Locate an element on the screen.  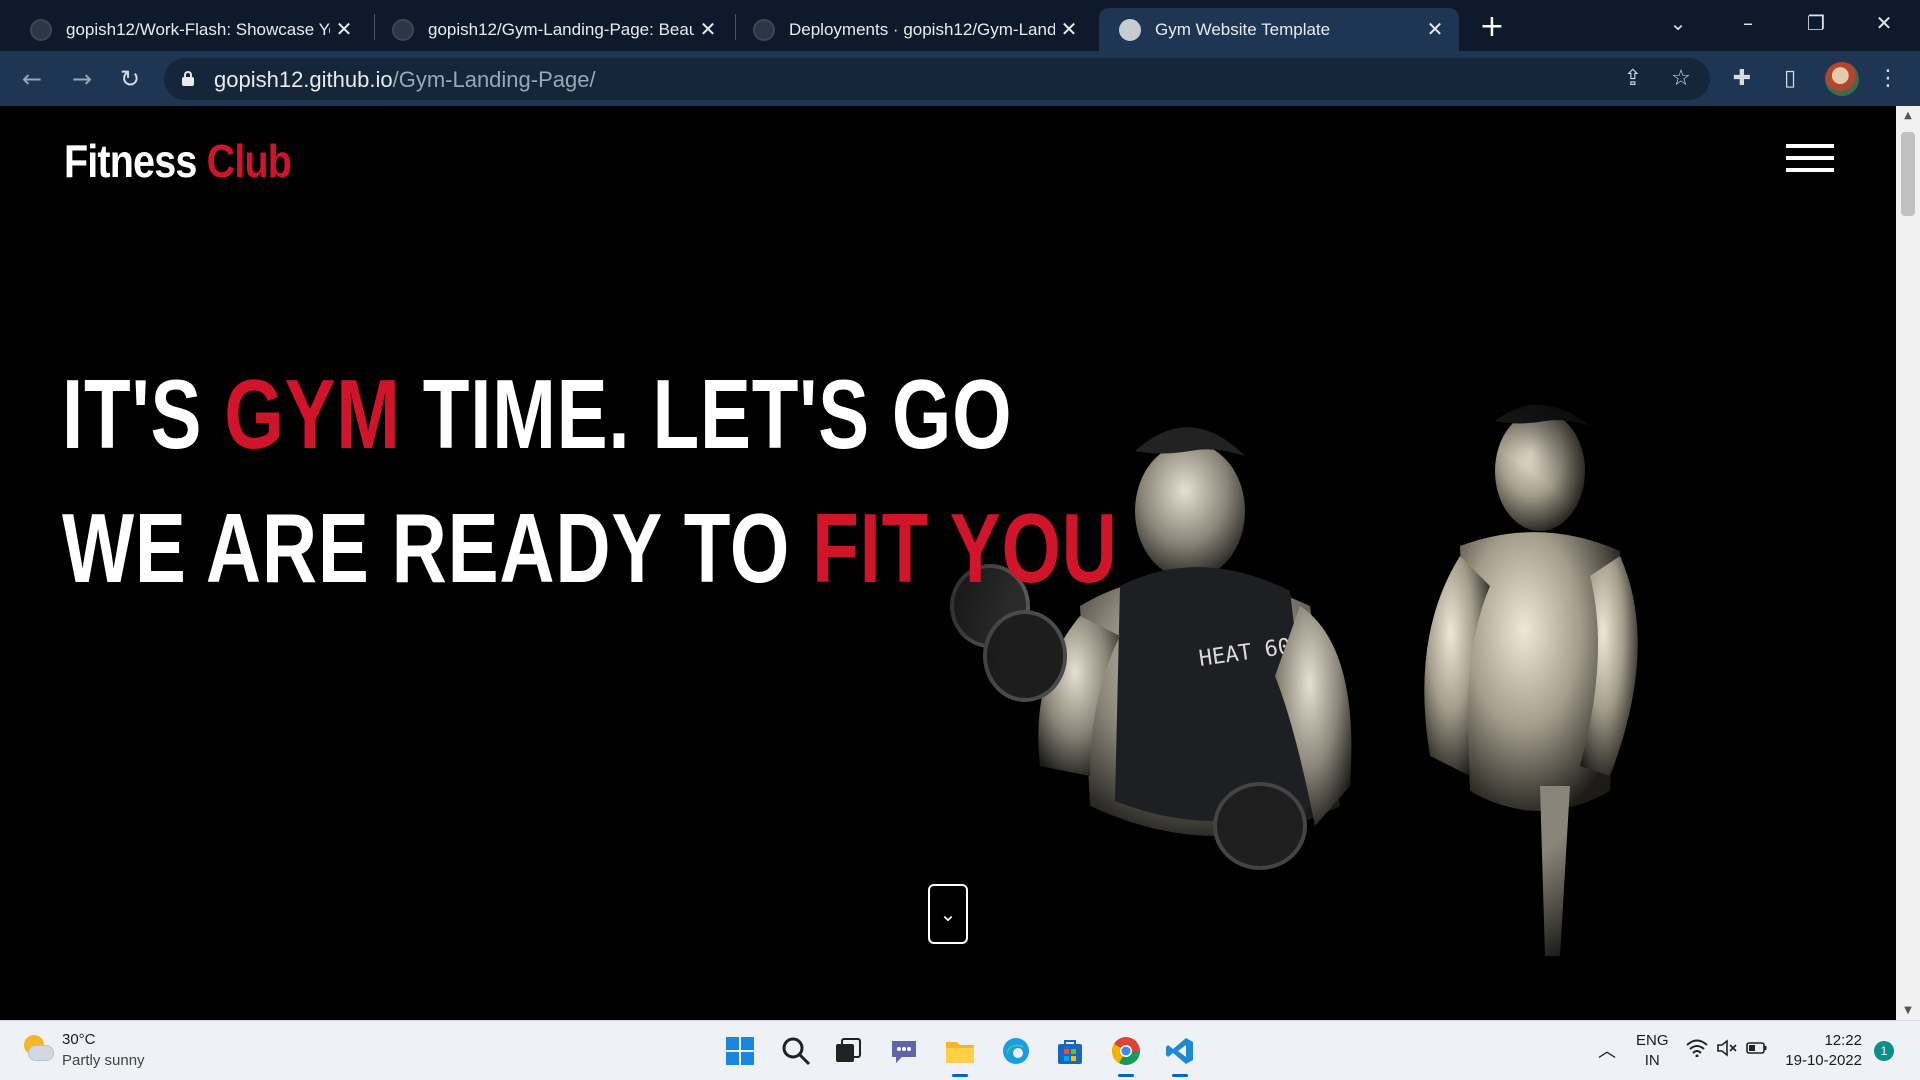
tab-gym-landing-repo: gopish12/Gym-Landing-Page: Beaut ✕ is located at coordinates (552, 29).